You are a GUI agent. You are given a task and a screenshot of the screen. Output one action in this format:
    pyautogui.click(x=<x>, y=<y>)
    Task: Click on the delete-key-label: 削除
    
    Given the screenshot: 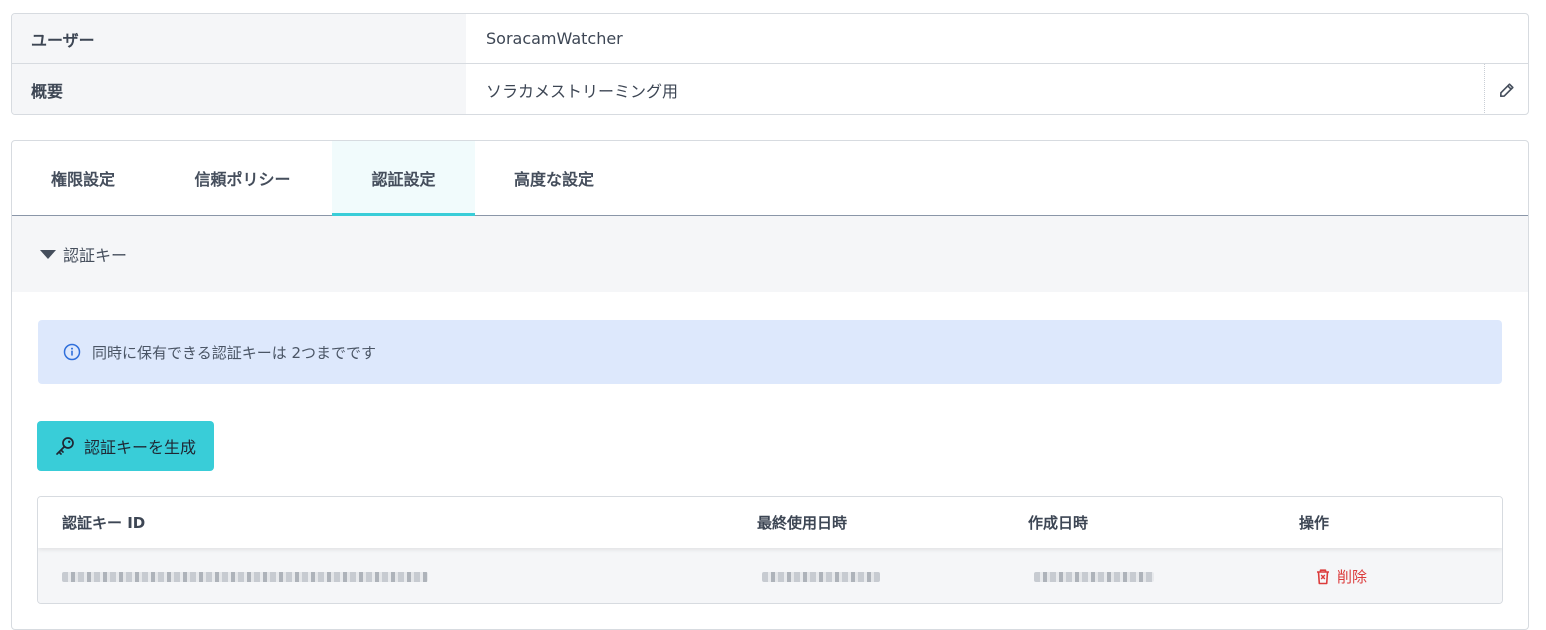 What is the action you would take?
    pyautogui.click(x=1352, y=577)
    